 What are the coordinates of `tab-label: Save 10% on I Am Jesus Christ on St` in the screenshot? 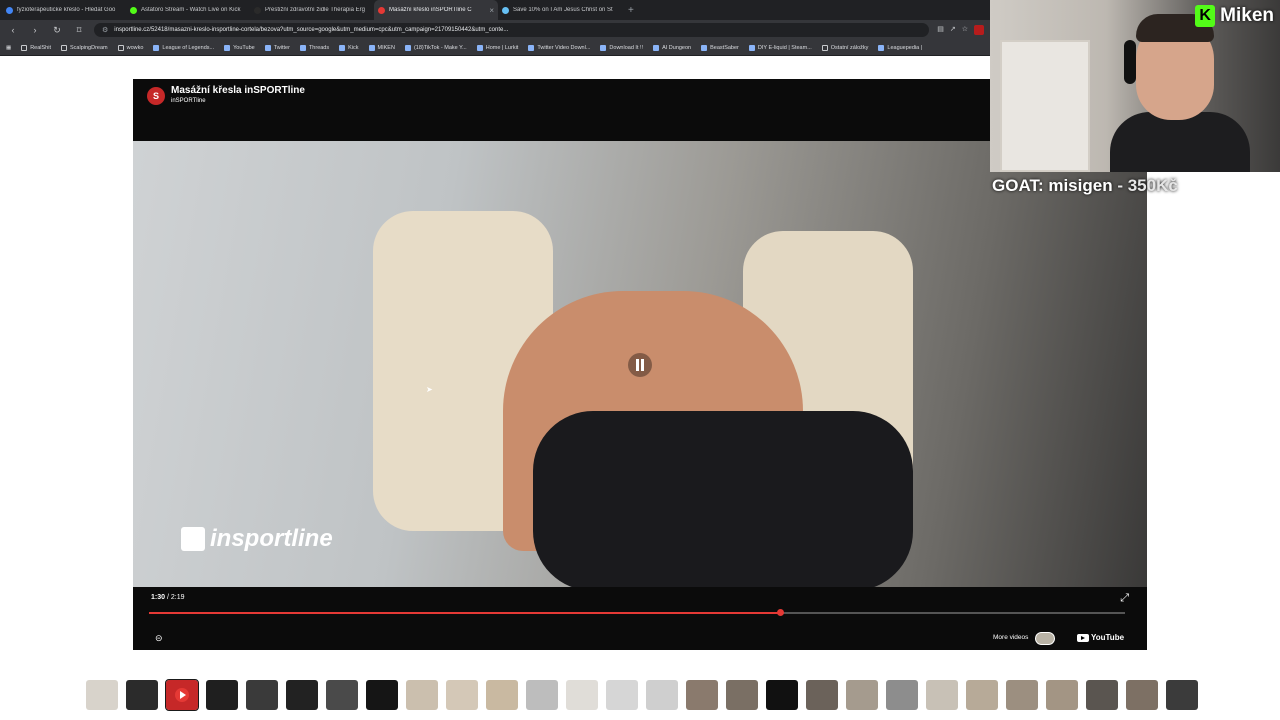 It's located at (563, 10).